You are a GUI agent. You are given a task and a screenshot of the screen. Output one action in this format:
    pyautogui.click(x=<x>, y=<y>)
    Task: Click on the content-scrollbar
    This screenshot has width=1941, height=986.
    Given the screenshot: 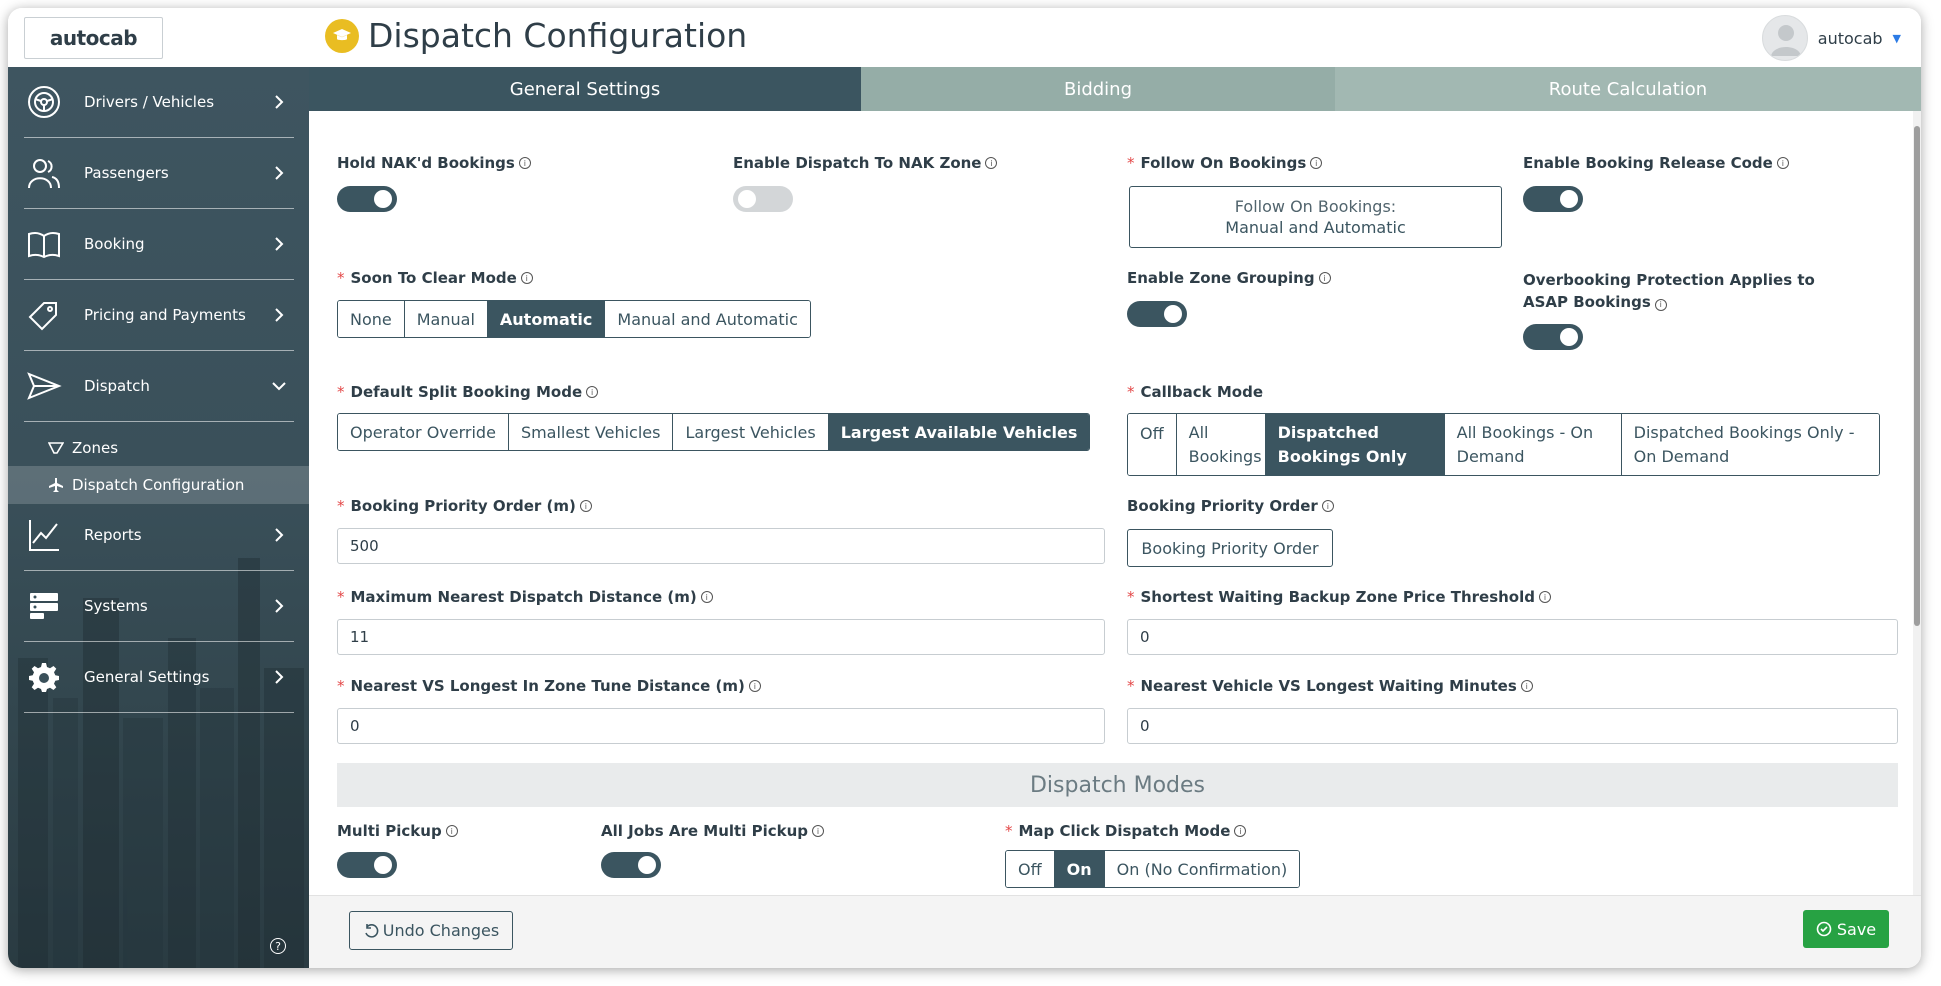 What is the action you would take?
    pyautogui.click(x=1917, y=503)
    